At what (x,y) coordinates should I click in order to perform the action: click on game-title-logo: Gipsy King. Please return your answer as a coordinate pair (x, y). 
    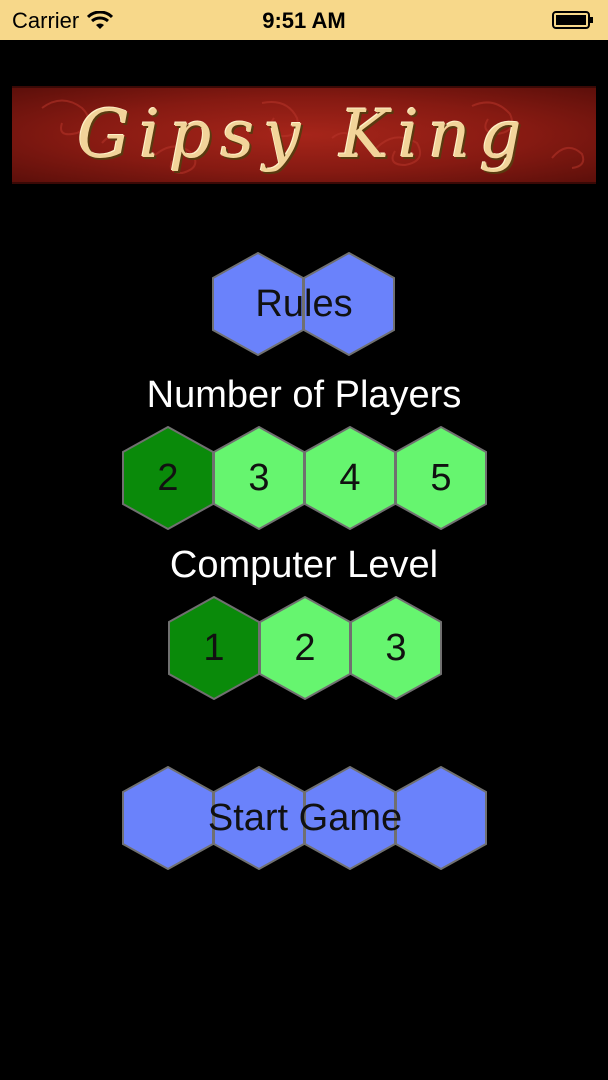
    Looking at the image, I should click on (304, 134).